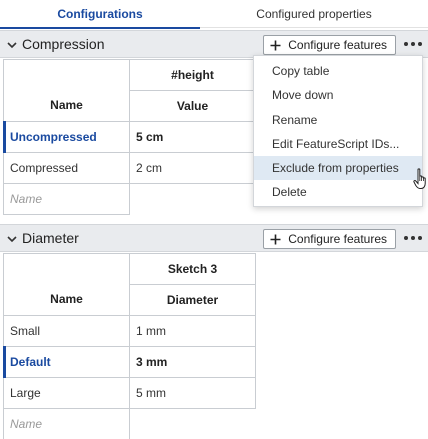 The width and height of the screenshot is (428, 439). Describe the element at coordinates (338, 95) in the screenshot. I see `menu-item-move-down: Move down` at that location.